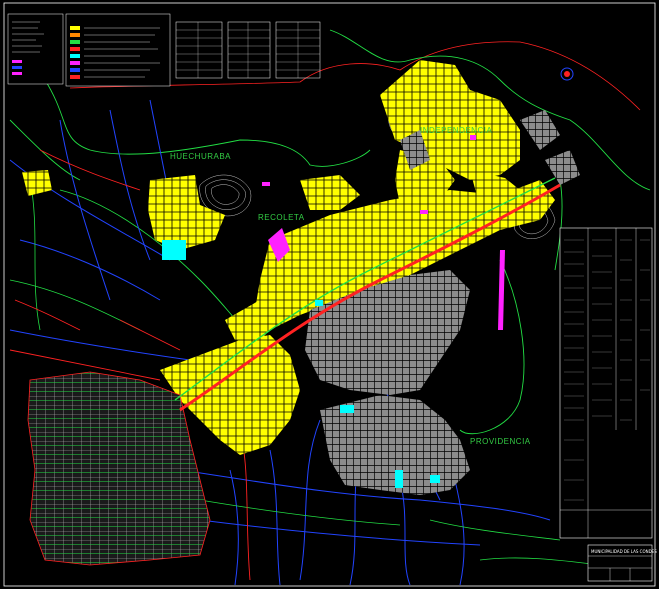 This screenshot has width=659, height=589. Describe the element at coordinates (624, 551) in the screenshot. I see `title-block-heading: MUNICIPALIDAD DE LAS CONDES` at that location.